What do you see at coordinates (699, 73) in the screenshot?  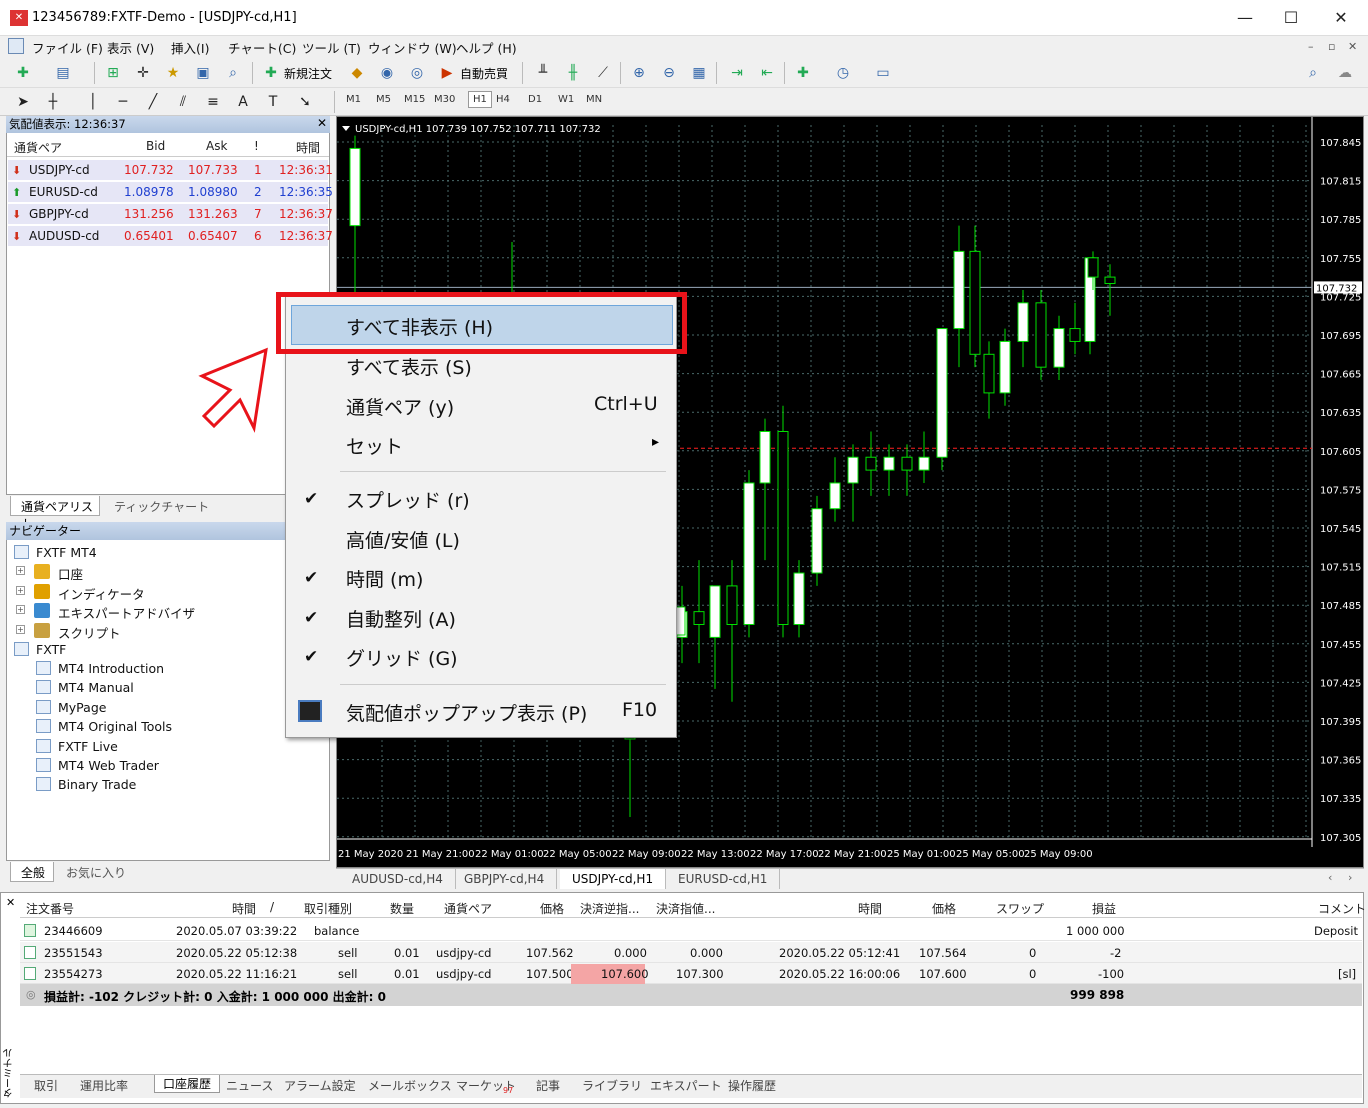 I see `tile-windows-icon: ▦` at bounding box center [699, 73].